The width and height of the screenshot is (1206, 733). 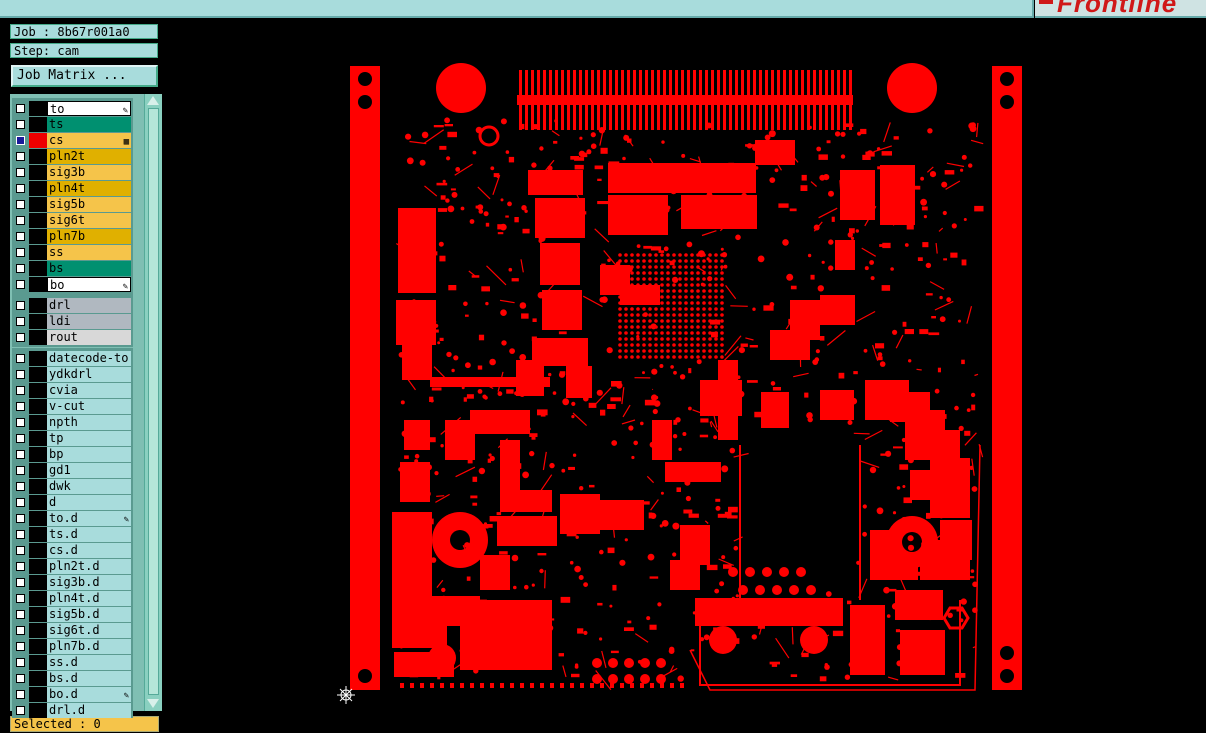 I want to click on layer-row-ss-d: ss.d, so click(x=71, y=662).